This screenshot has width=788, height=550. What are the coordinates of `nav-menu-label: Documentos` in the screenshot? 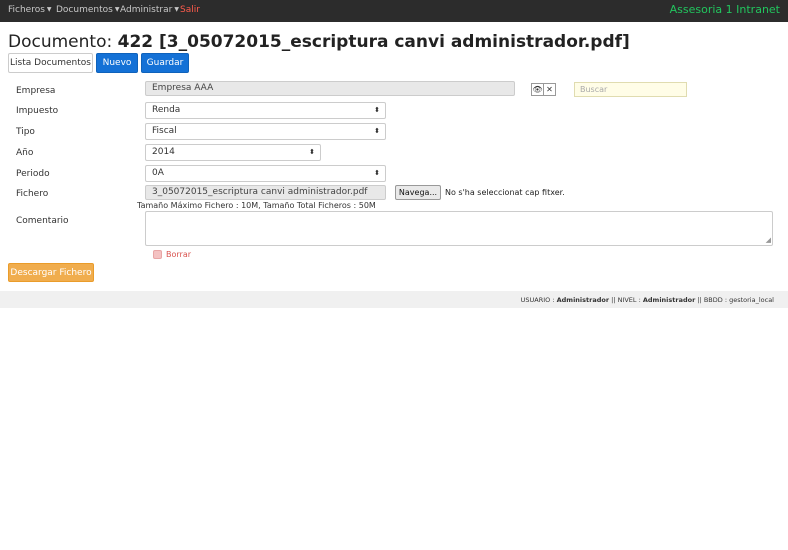 It's located at (84, 10).